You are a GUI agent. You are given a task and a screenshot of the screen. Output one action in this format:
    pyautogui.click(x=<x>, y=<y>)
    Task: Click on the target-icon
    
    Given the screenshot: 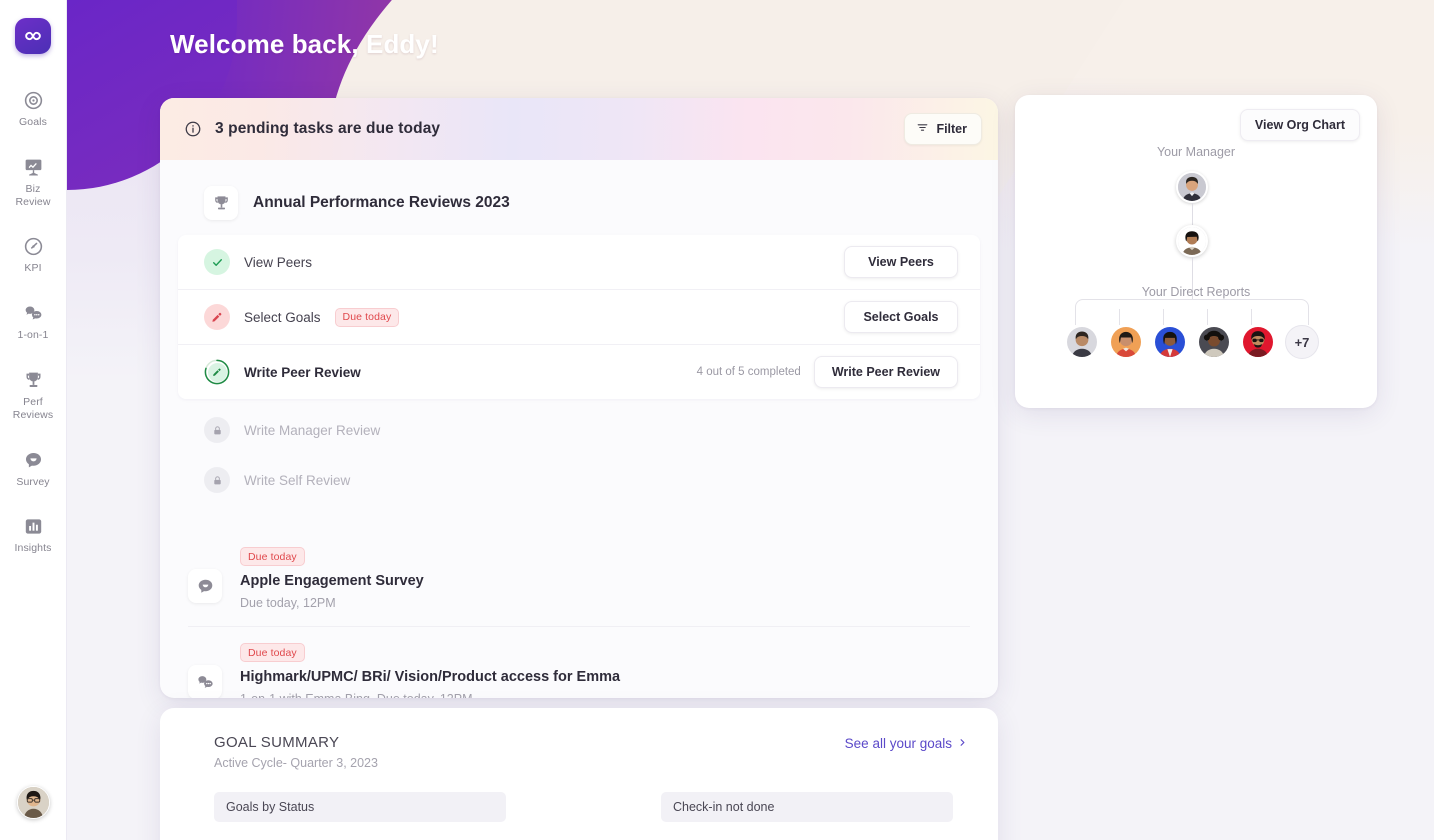 What is the action you would take?
    pyautogui.click(x=33, y=100)
    